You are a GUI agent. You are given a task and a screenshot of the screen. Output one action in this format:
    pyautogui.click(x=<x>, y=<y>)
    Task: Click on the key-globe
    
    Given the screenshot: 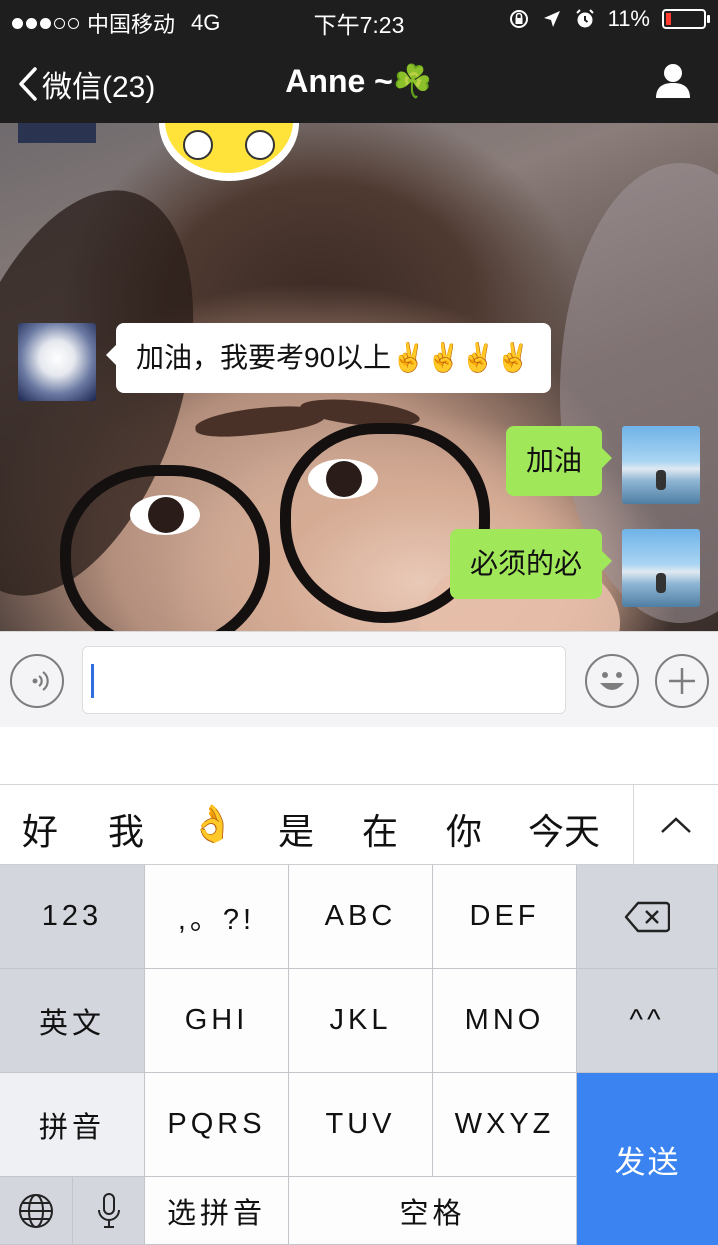 What is the action you would take?
    pyautogui.click(x=36, y=1211)
    